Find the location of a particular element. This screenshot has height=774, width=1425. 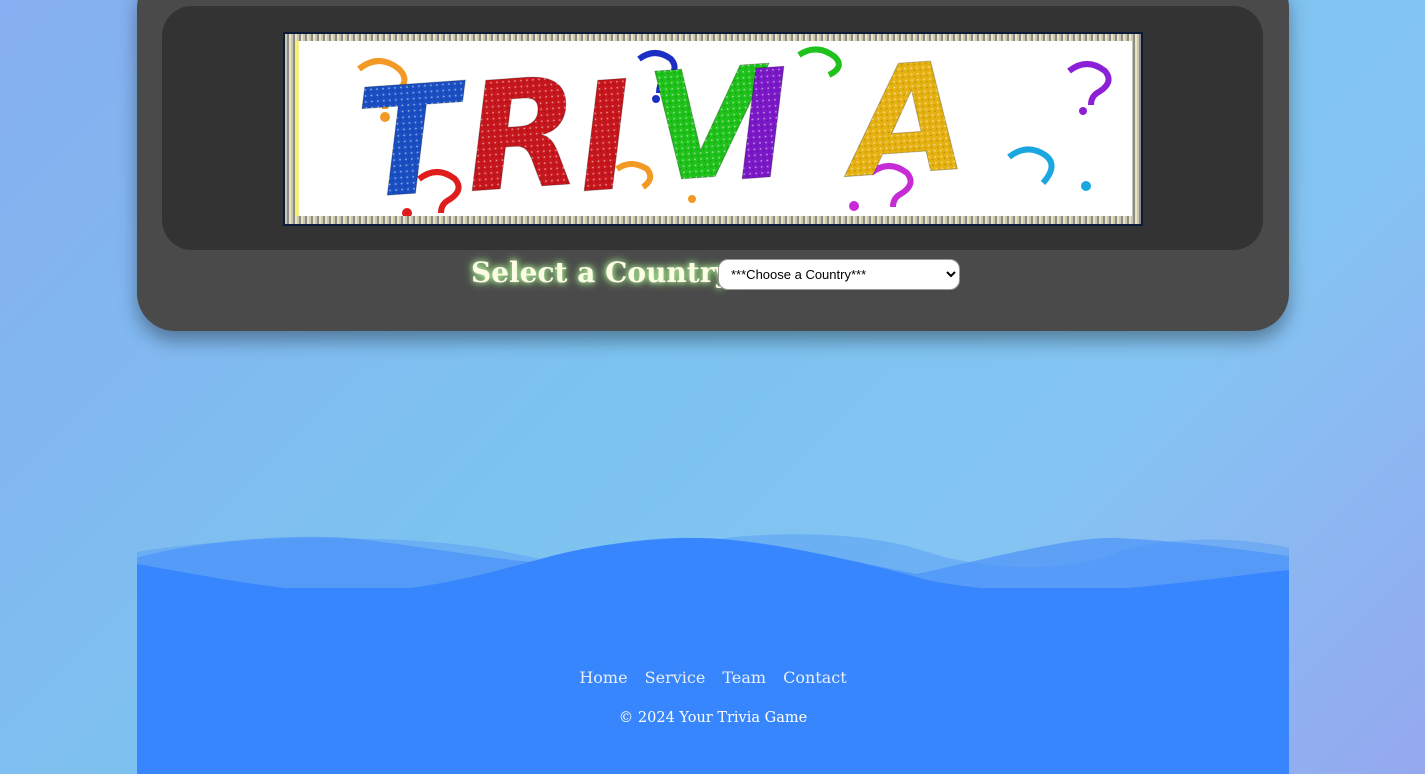

trivia-logo-image: TTRRIIVVIIAA is located at coordinates (714, 128).